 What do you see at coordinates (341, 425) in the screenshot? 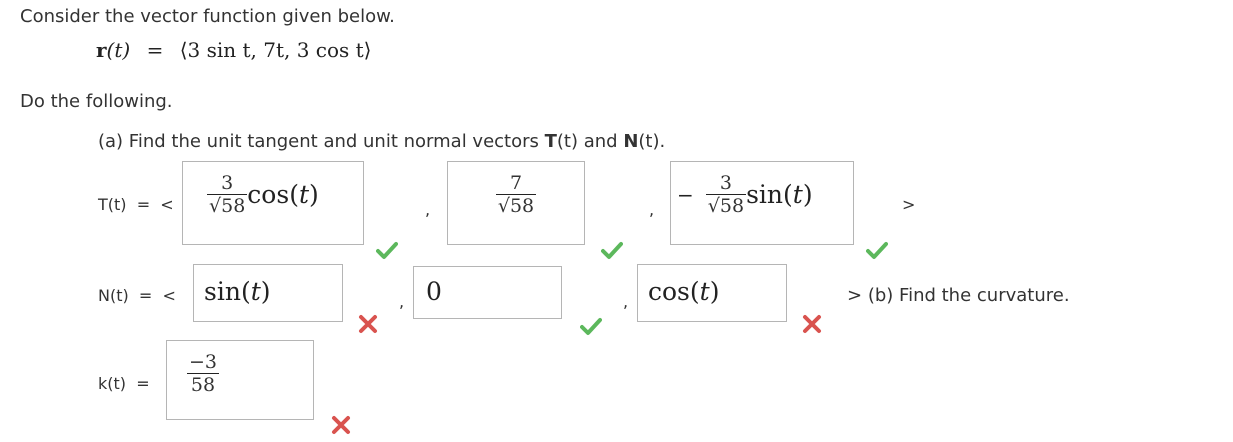
I see `k-incorrect-icon` at bounding box center [341, 425].